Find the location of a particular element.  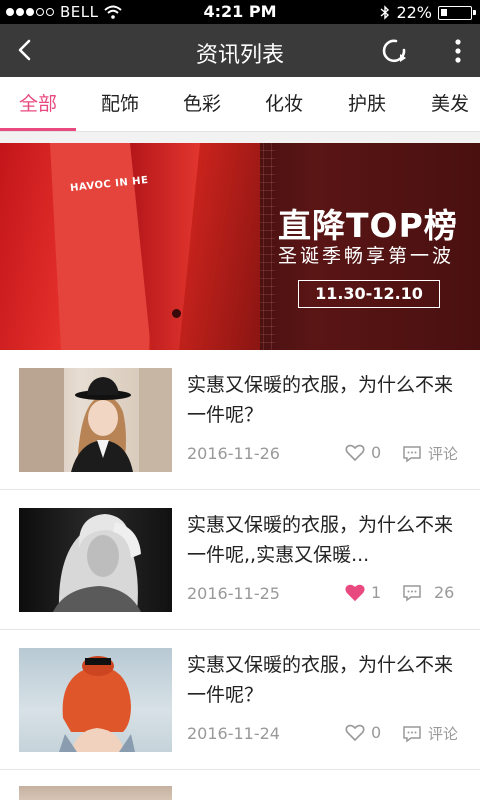

banner-headline: 直降TOP榜 is located at coordinates (368, 225).